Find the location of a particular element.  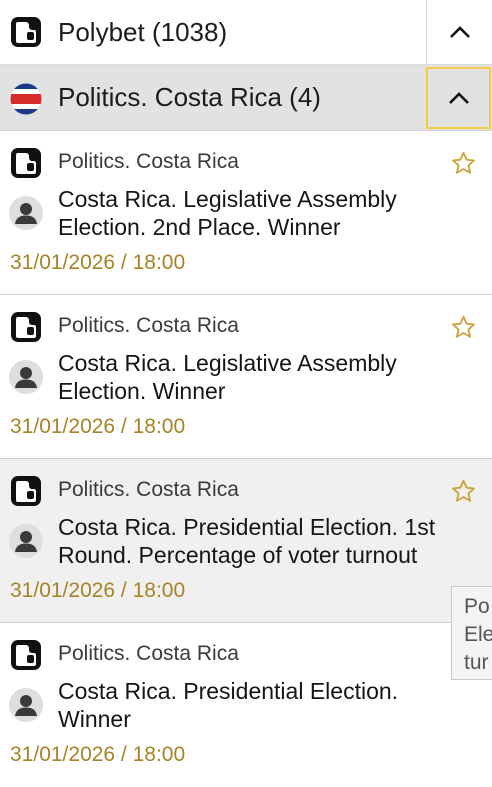

tooltip: Po Ele tur is located at coordinates (471, 633).